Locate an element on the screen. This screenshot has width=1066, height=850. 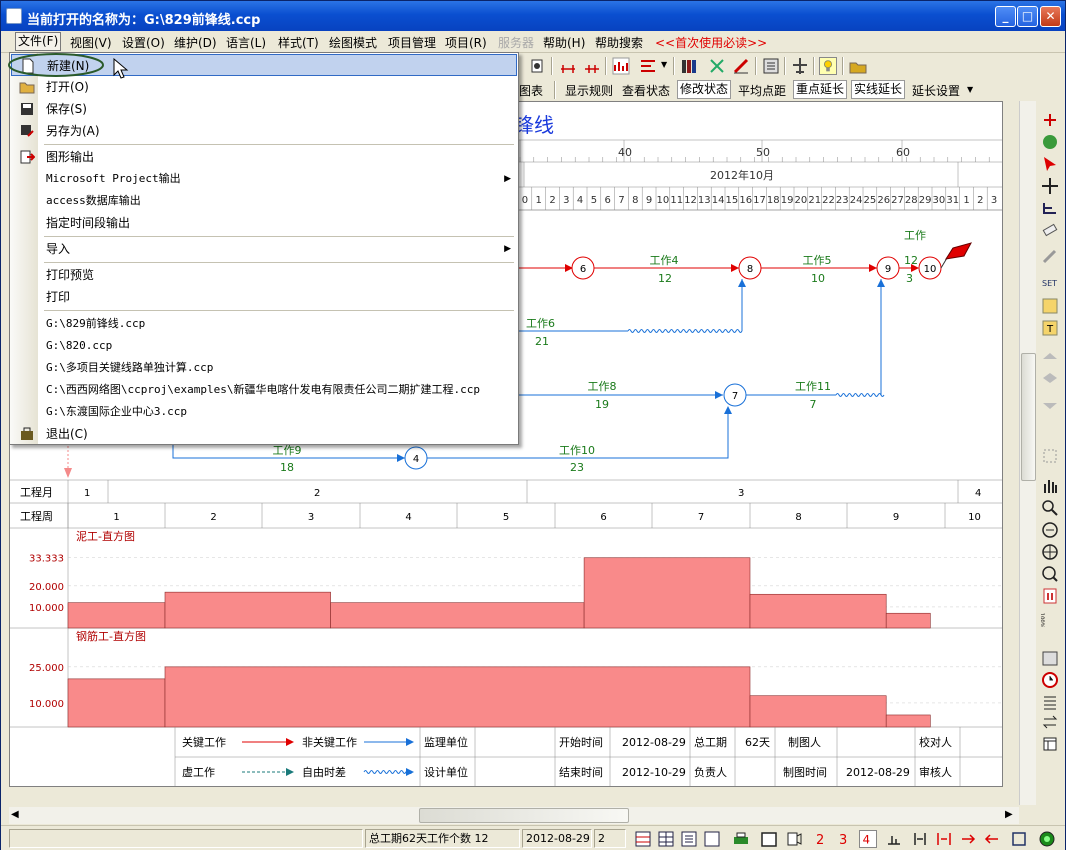
menu-project: 项目(R) is located at coordinates (466, 42).